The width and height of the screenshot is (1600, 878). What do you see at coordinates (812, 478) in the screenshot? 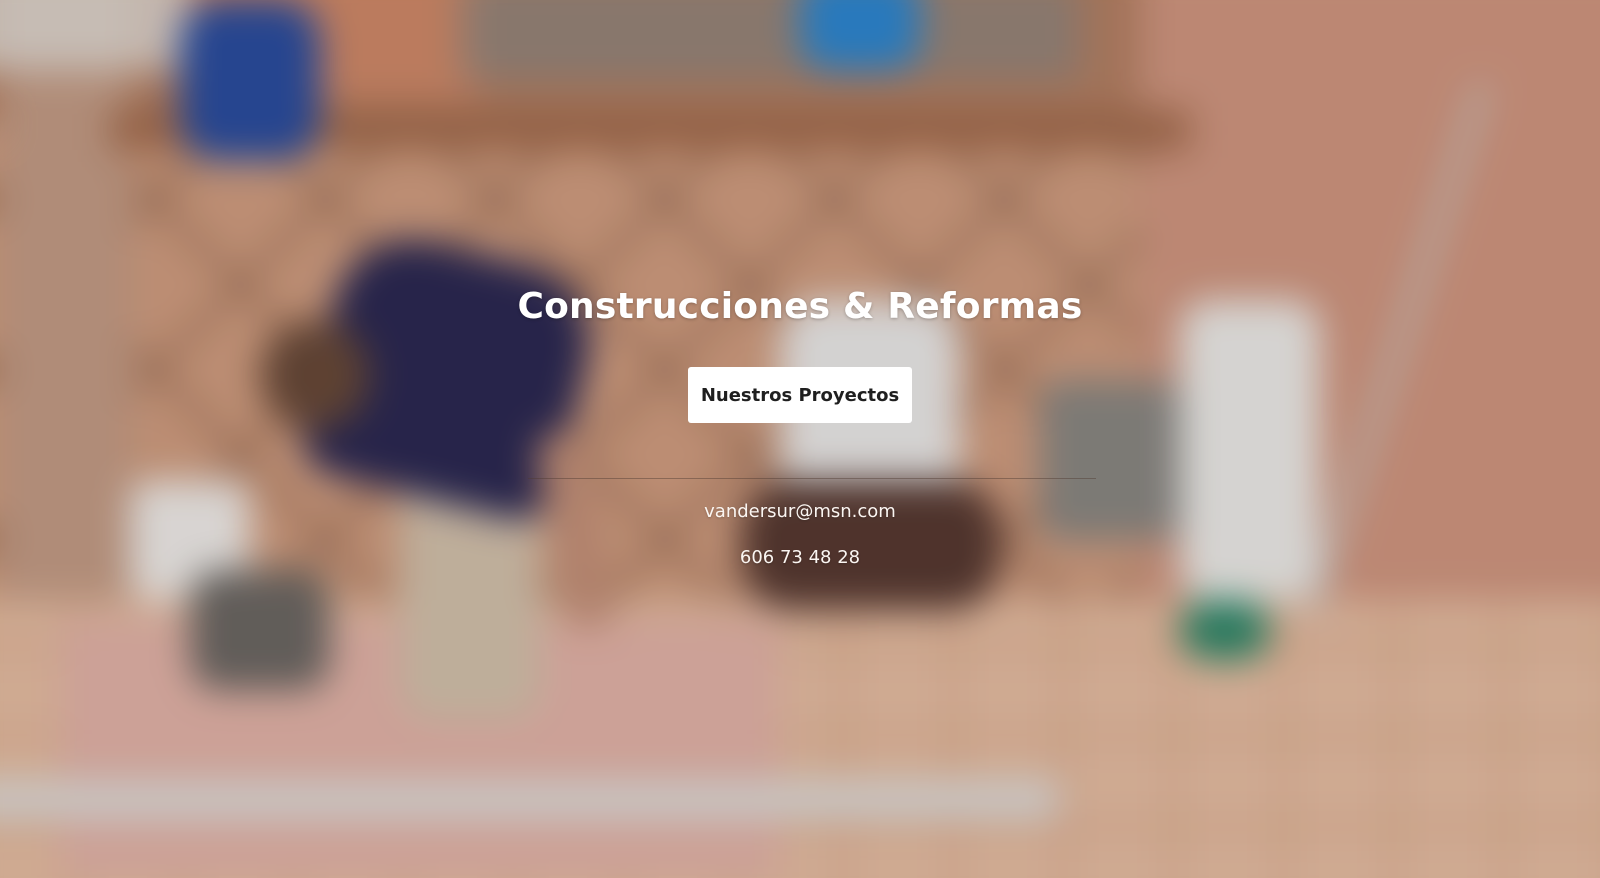
I see `divider` at bounding box center [812, 478].